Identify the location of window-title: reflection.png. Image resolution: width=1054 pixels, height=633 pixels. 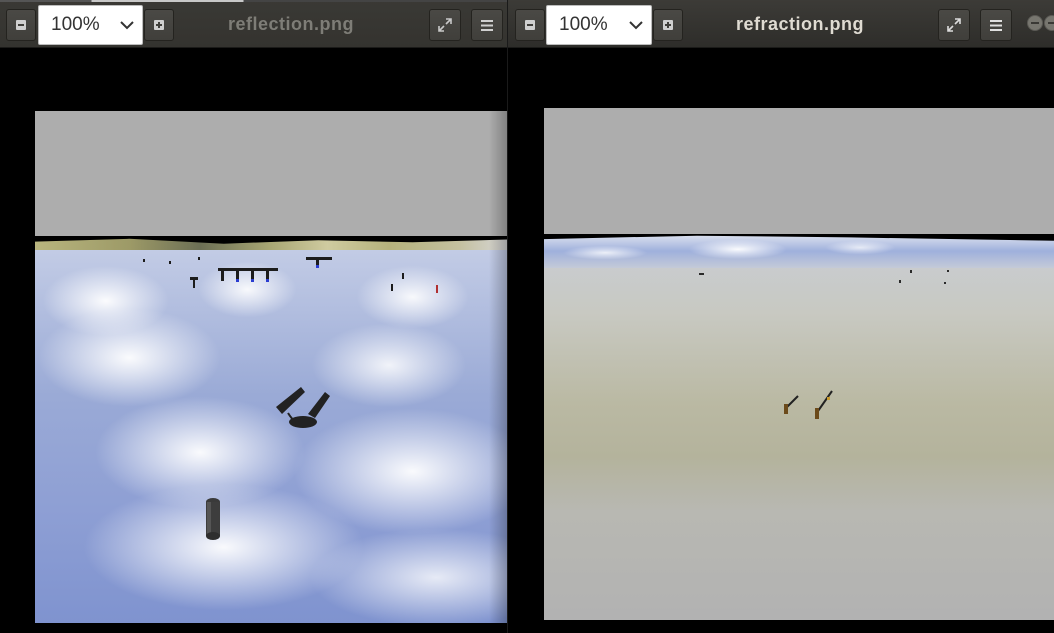
(291, 23).